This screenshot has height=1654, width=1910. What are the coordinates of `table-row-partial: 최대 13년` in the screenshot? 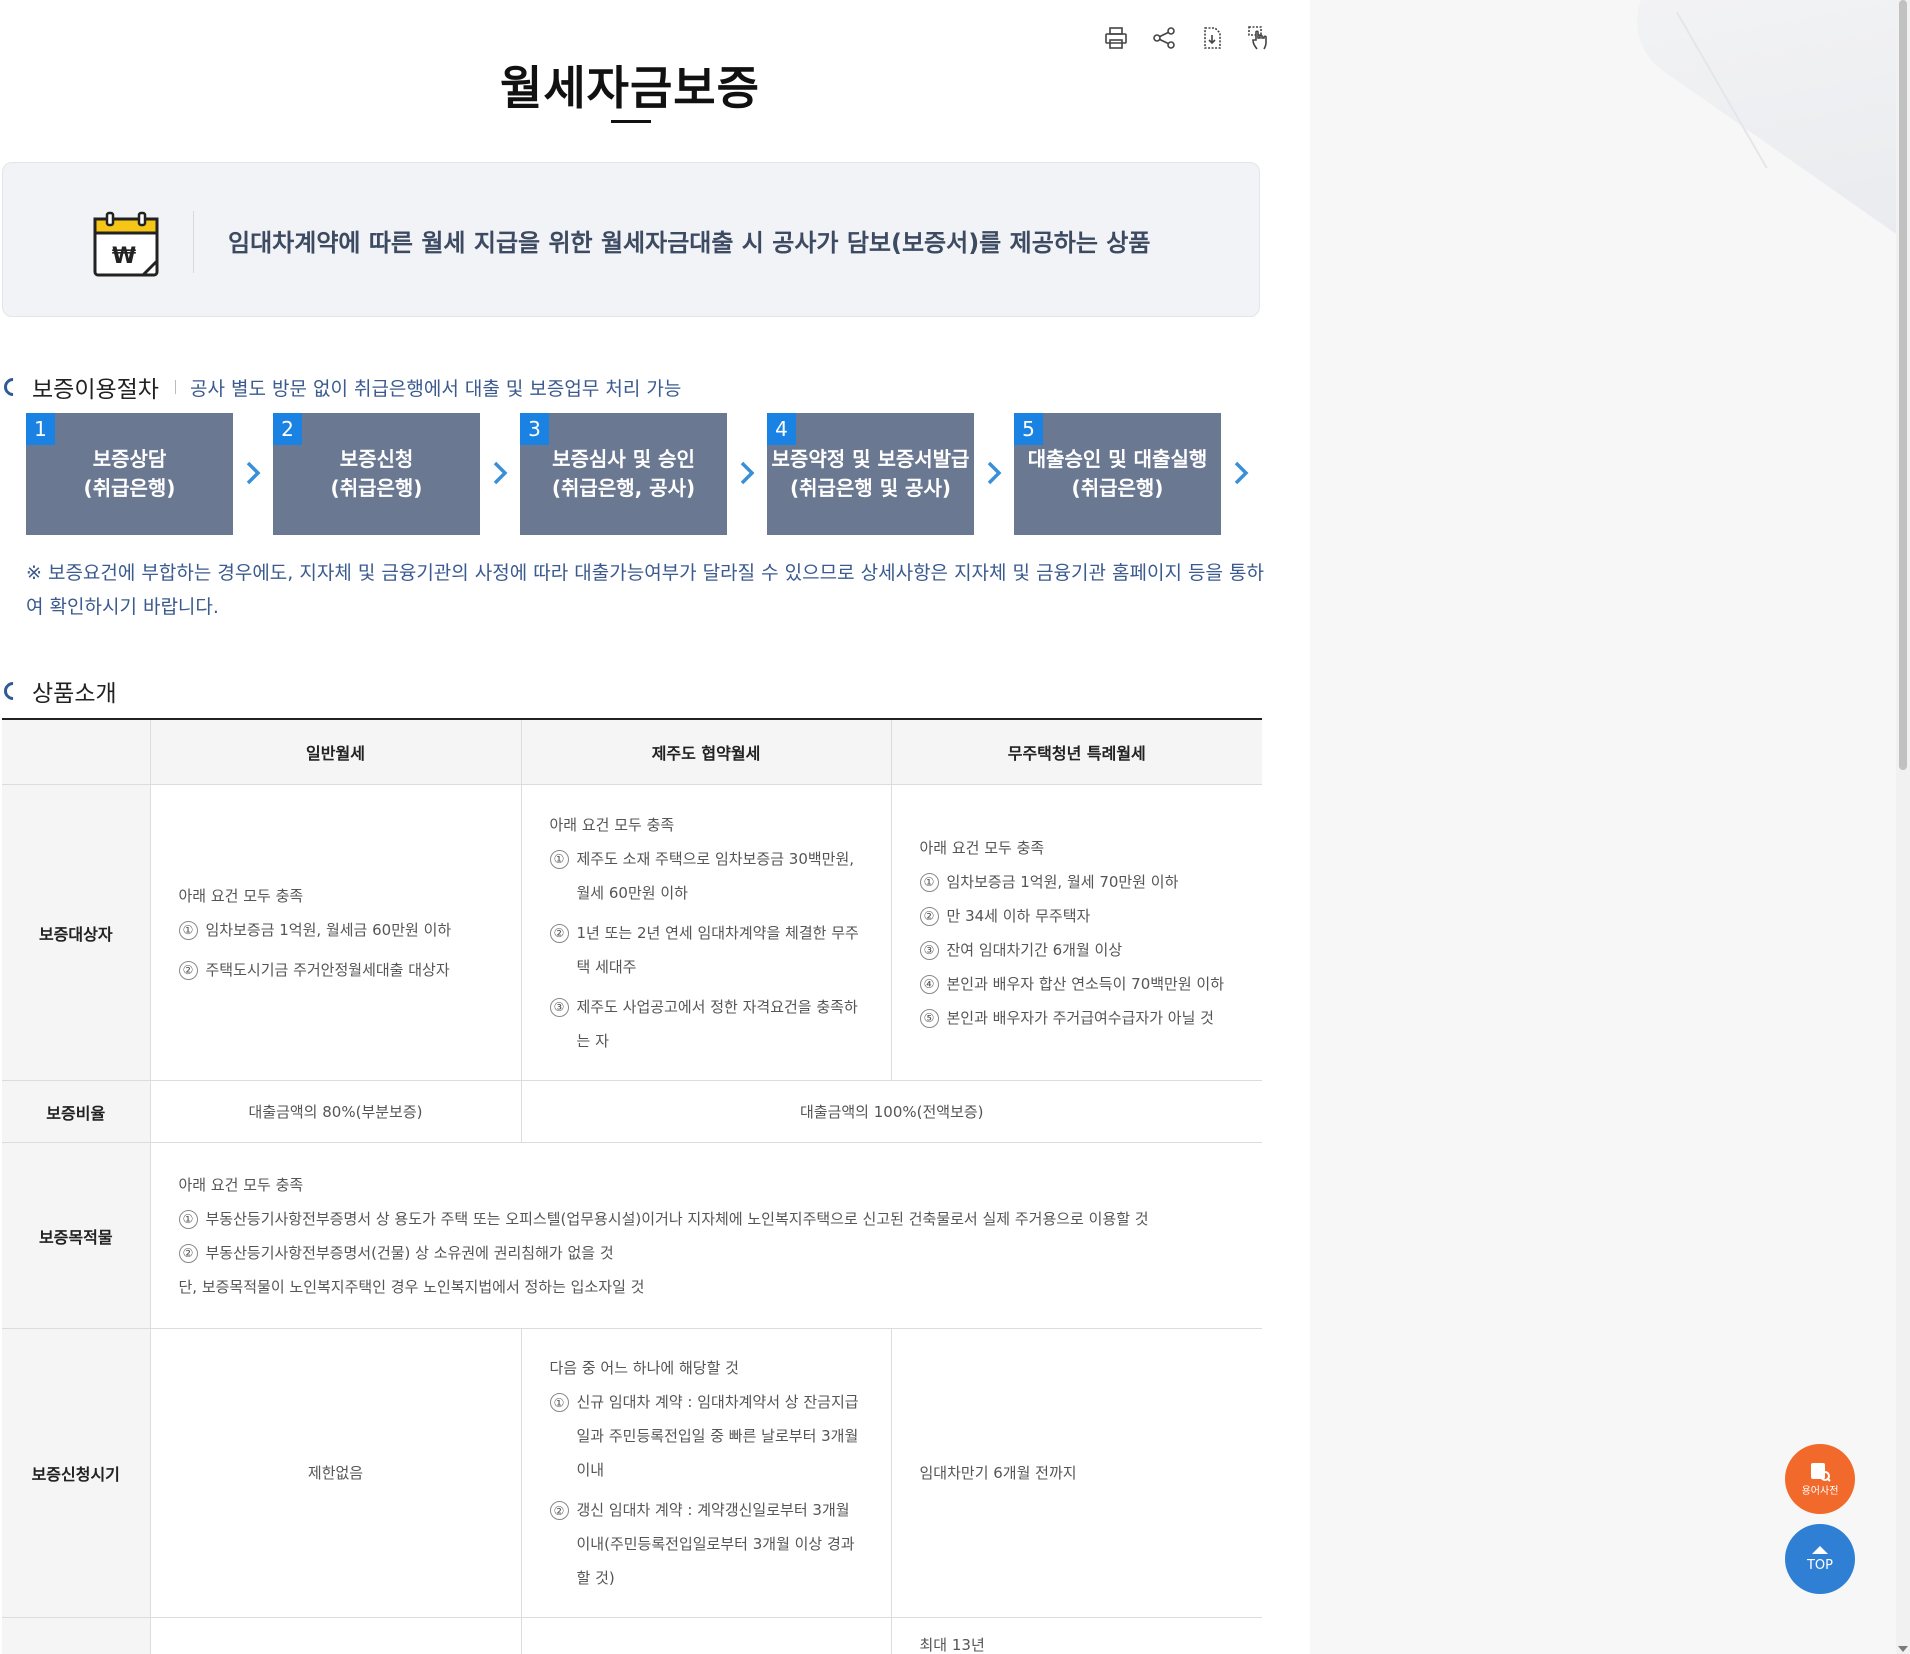 It's located at (632, 1635).